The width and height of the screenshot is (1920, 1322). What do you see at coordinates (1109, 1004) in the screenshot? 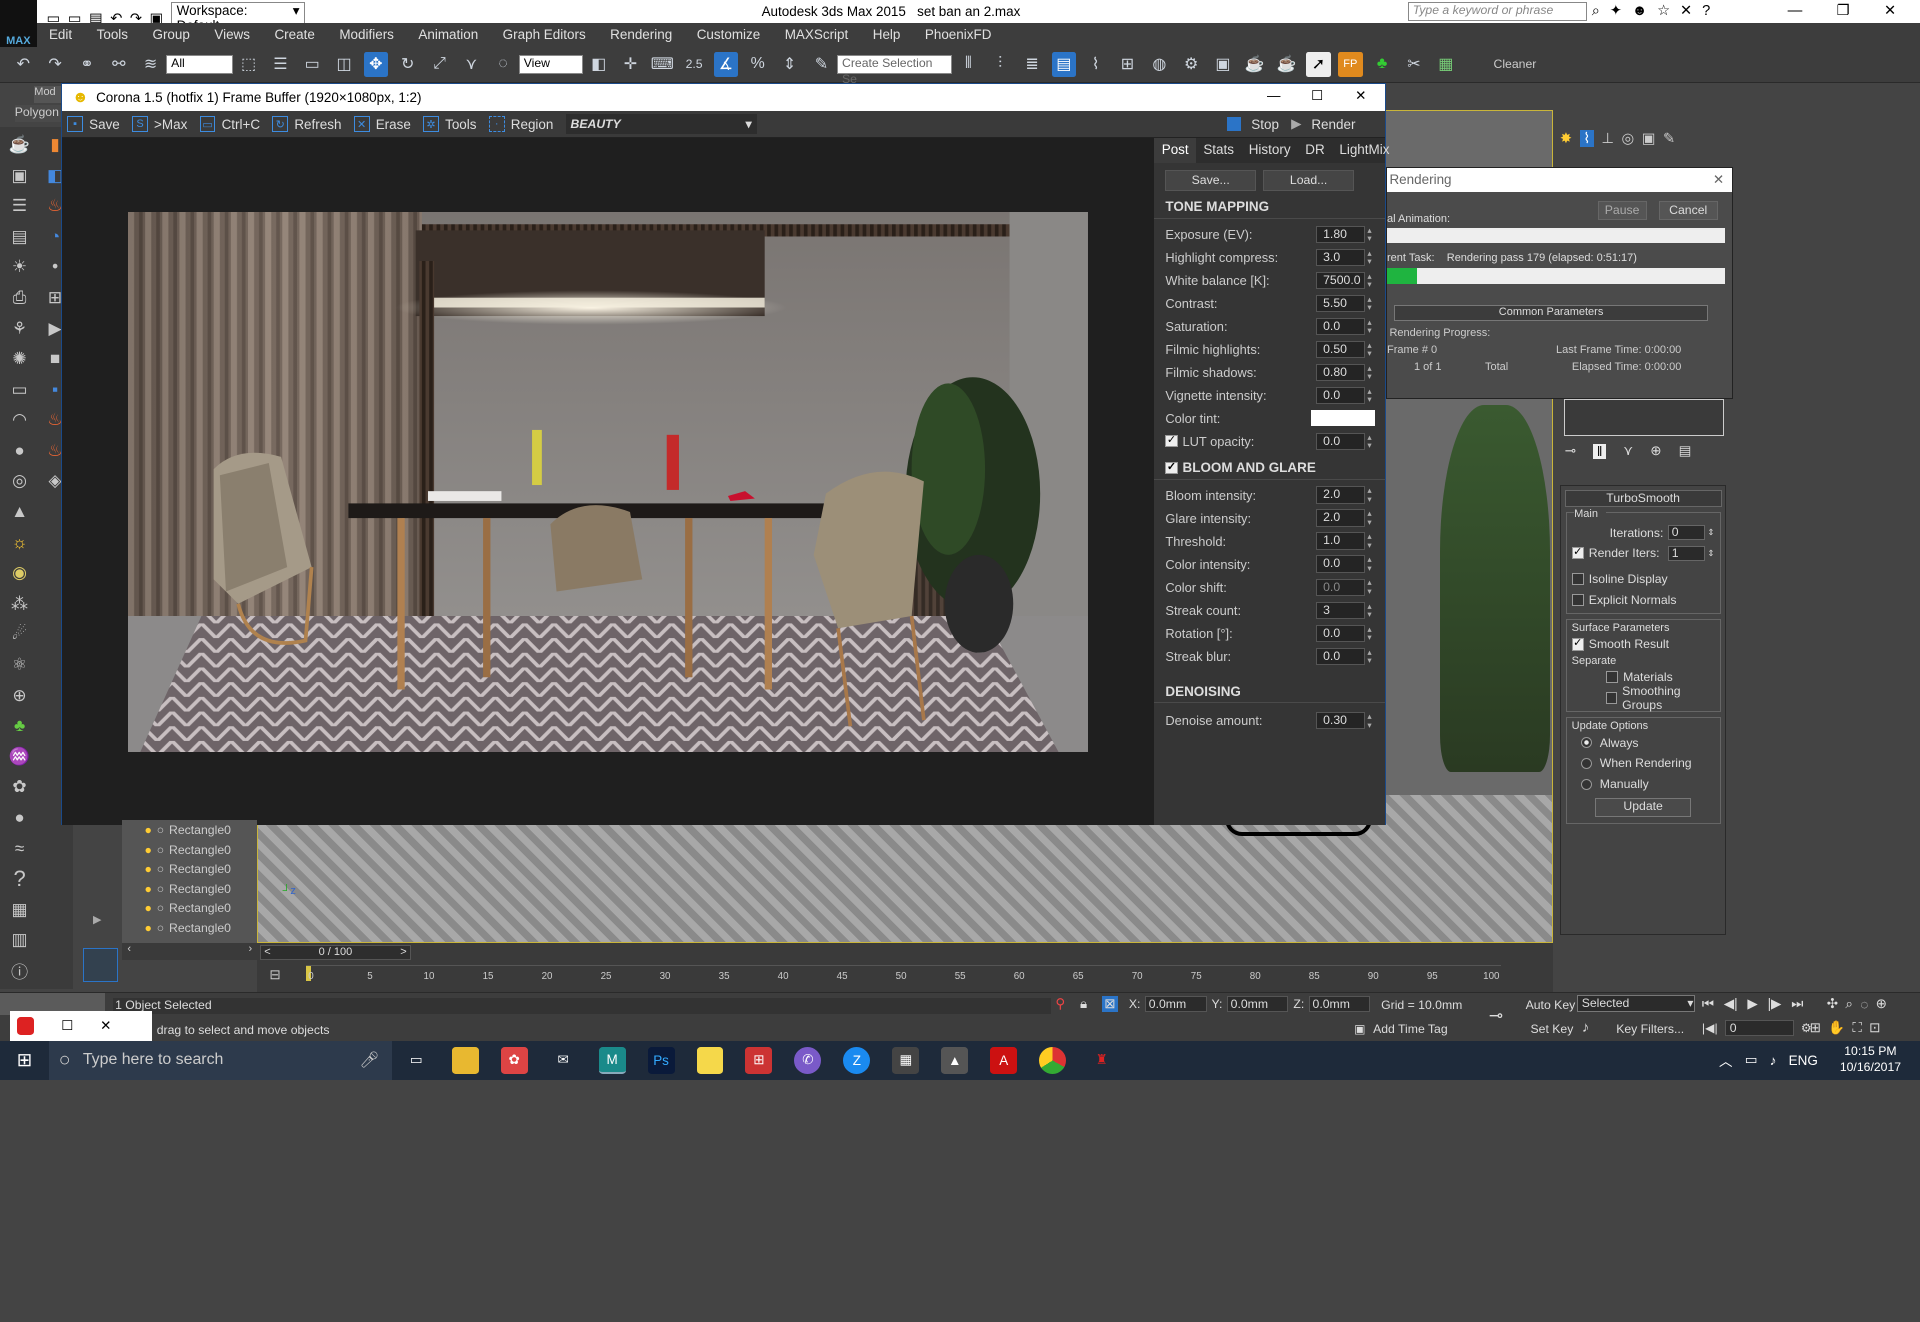
I see `absolute-mode-icon: ⊠` at bounding box center [1109, 1004].